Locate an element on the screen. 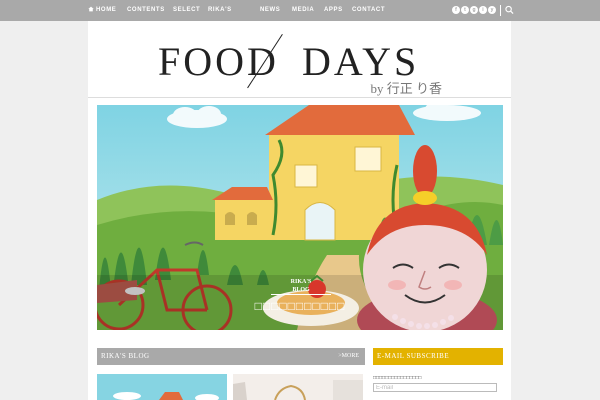  subscribe-label: □□□□□□□□□□□□□□□□ is located at coordinates (397, 378).